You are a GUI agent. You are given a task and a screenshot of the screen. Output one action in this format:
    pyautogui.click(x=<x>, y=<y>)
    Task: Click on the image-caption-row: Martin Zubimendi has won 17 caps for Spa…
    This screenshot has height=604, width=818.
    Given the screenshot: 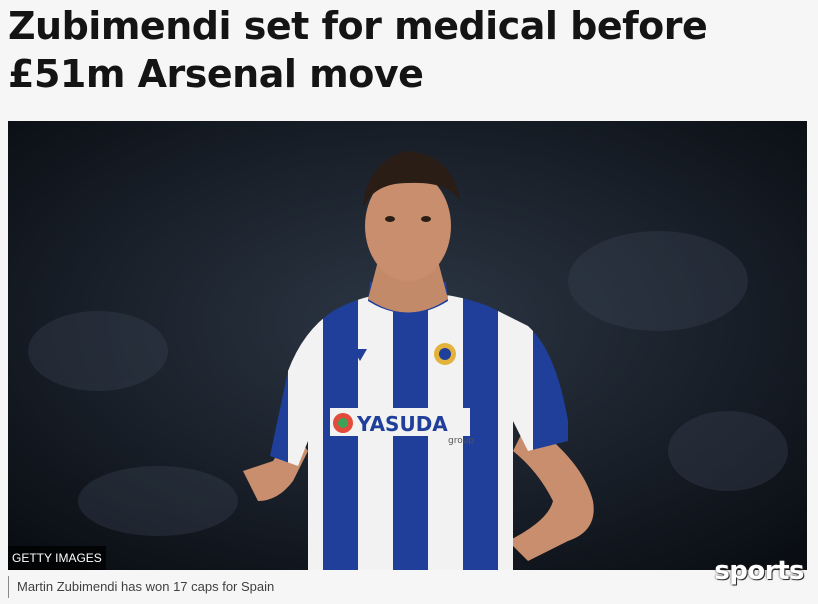 What is the action you would take?
    pyautogui.click(x=408, y=587)
    